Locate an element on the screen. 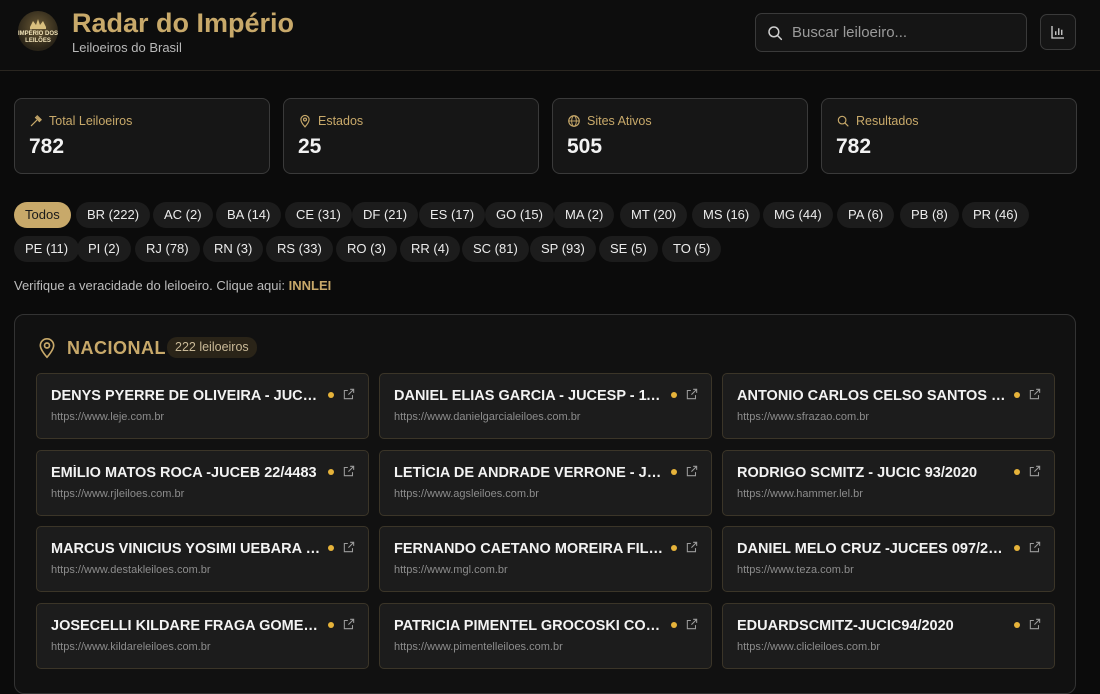 The height and width of the screenshot is (694, 1100). auctioneer-url: https://www.mgl.com.br is located at coordinates (544, 570).